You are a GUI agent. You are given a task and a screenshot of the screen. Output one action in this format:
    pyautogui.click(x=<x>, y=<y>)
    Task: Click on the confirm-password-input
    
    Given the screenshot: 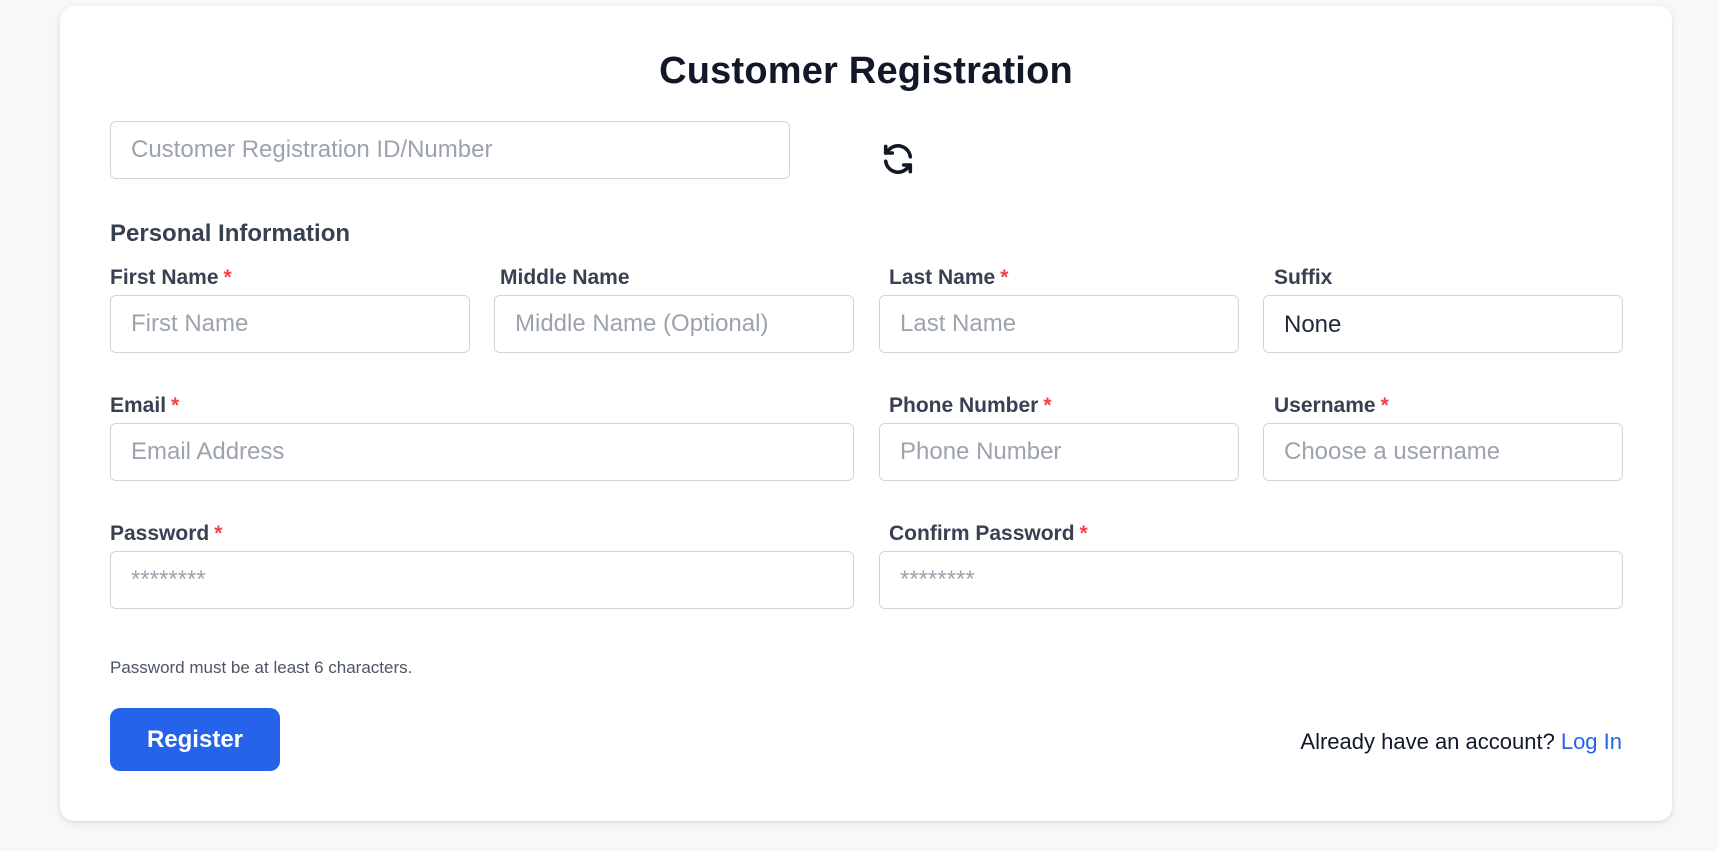 What is the action you would take?
    pyautogui.click(x=1251, y=580)
    